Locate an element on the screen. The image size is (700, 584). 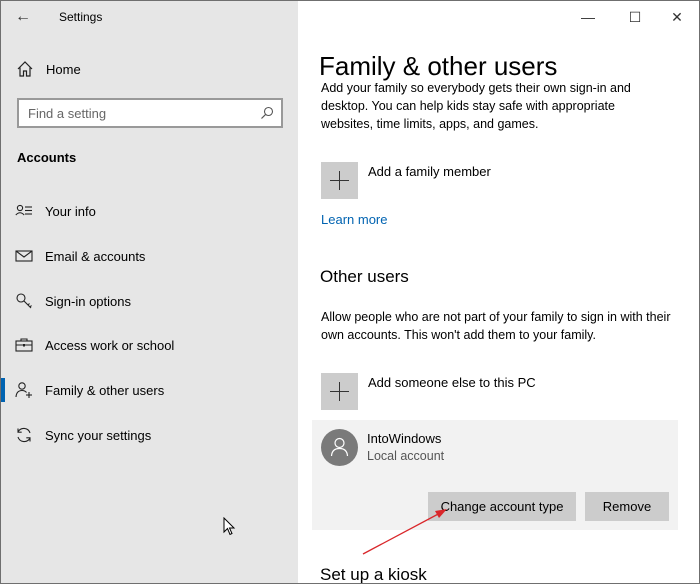
envelope-icon is located at coordinates (24, 256).